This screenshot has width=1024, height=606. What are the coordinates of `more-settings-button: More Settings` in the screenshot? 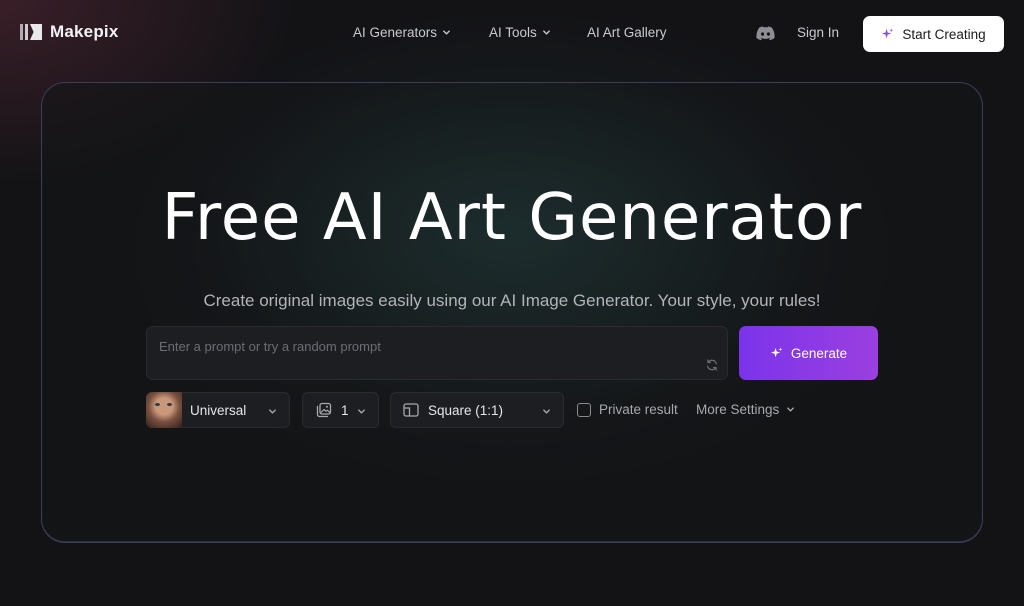 It's located at (745, 409).